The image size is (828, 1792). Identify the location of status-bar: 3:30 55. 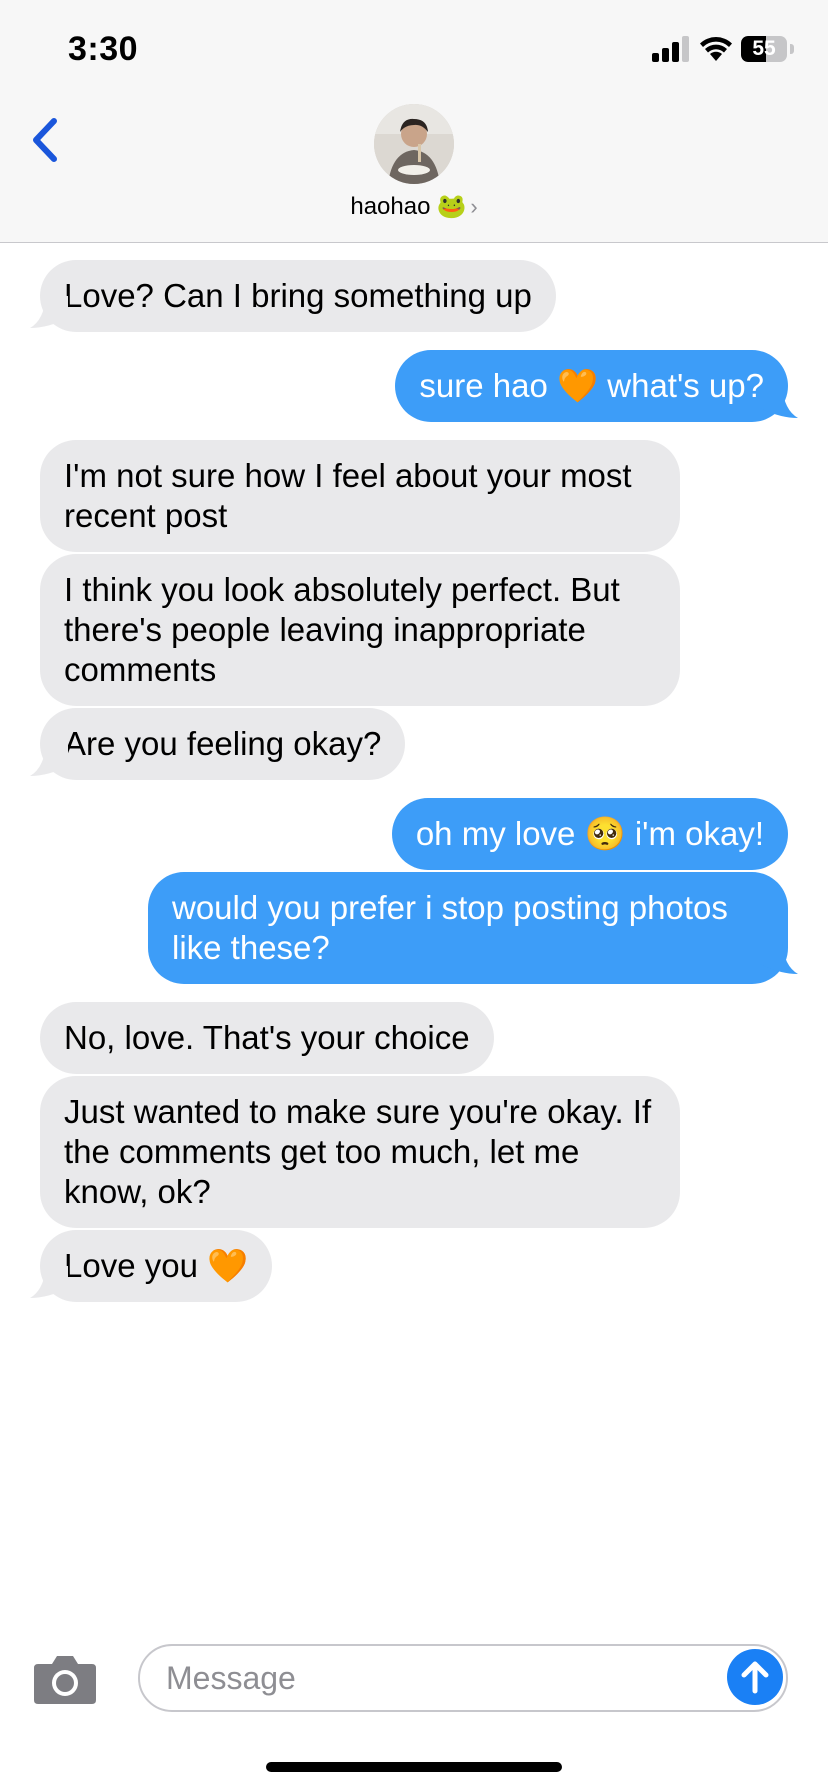
(414, 50).